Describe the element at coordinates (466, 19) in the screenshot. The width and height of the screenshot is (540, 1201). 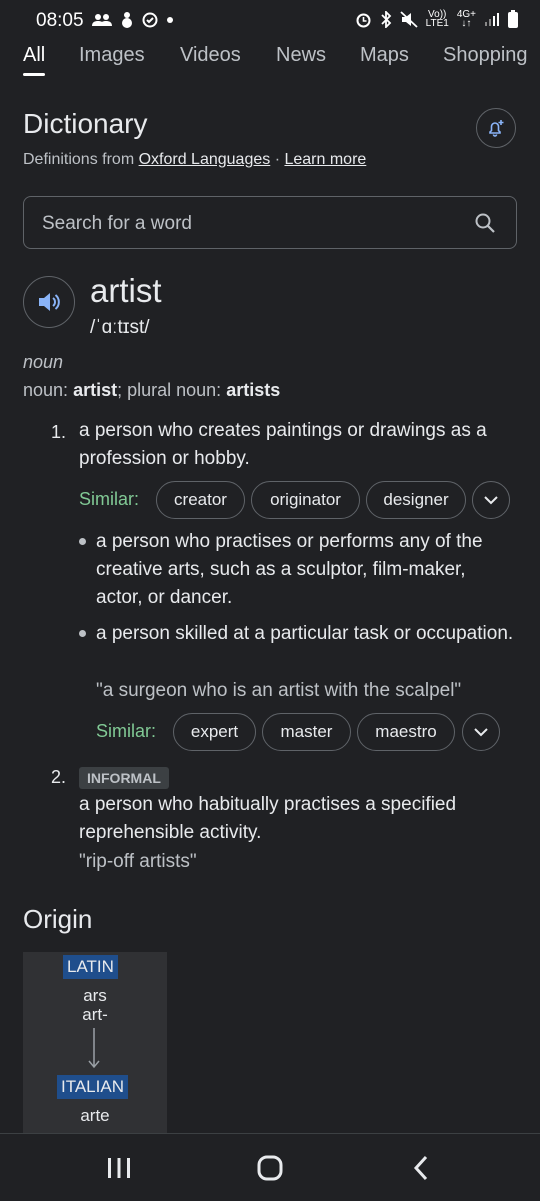
I see `data-indicator: 4G+ ↓↑` at that location.